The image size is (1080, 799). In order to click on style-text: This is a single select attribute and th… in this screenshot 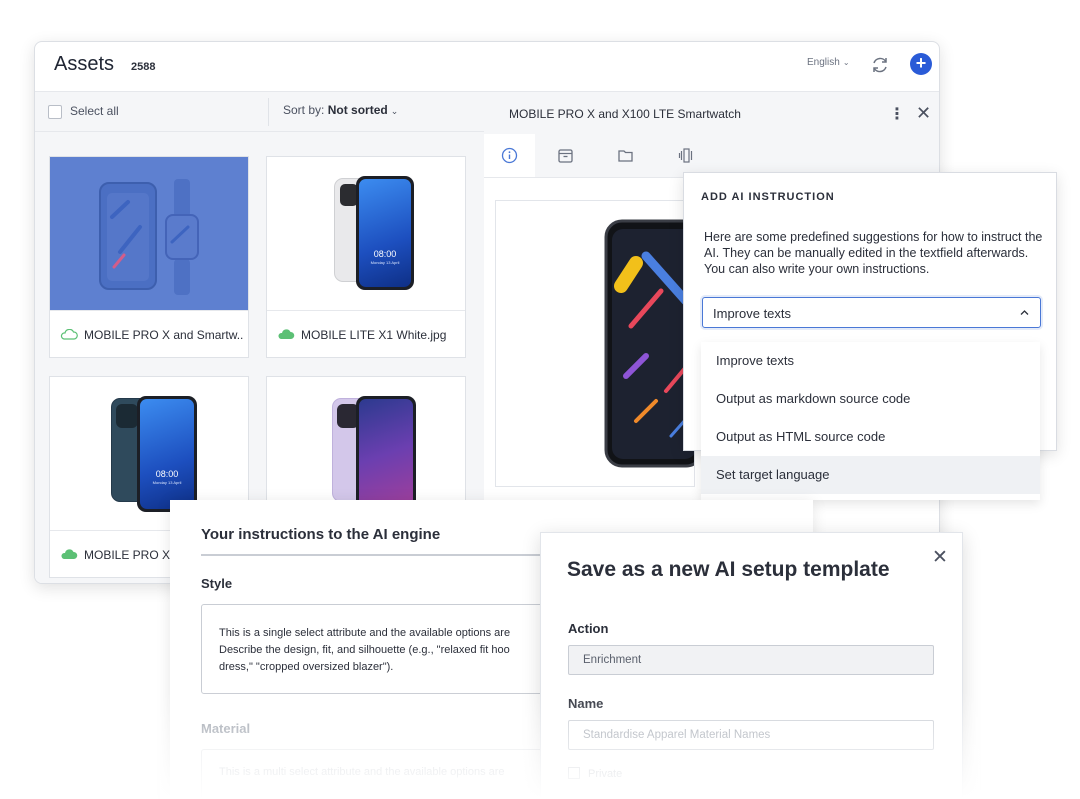, I will do `click(365, 650)`.